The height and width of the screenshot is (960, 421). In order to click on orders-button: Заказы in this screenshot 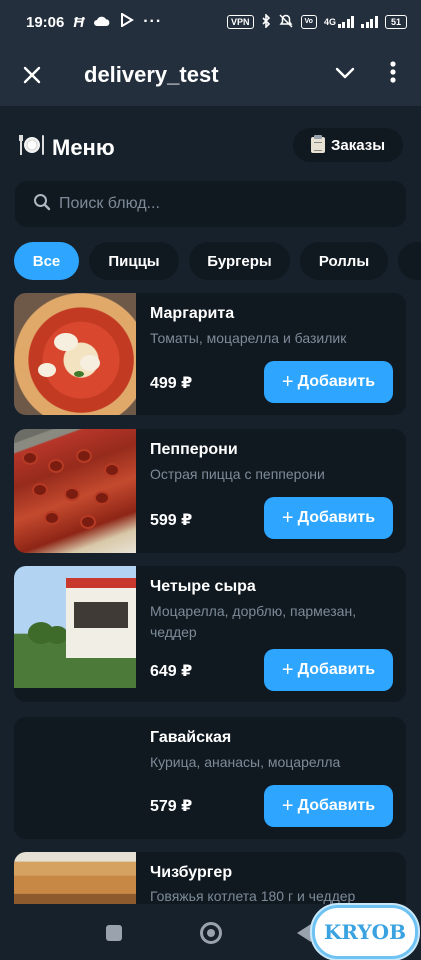, I will do `click(348, 145)`.